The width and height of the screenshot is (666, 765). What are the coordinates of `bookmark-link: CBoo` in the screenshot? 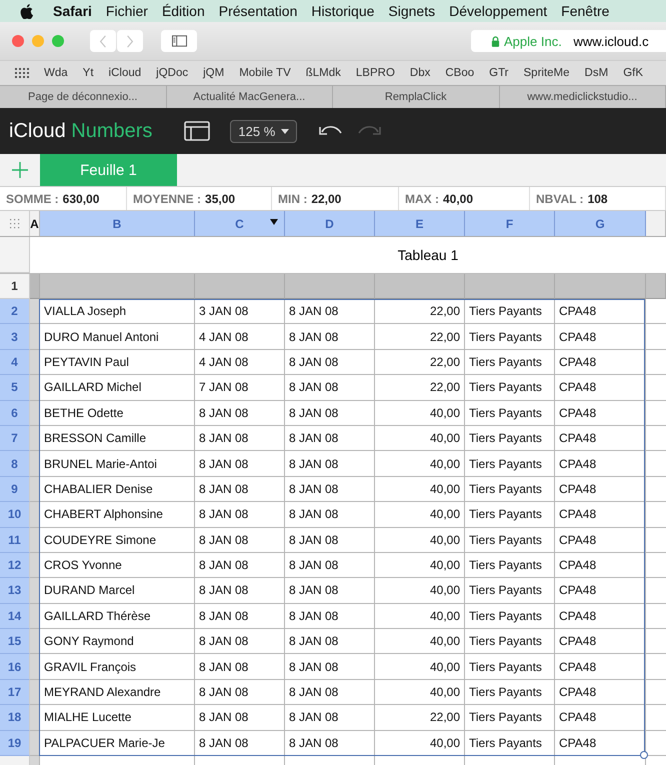 It's located at (459, 73).